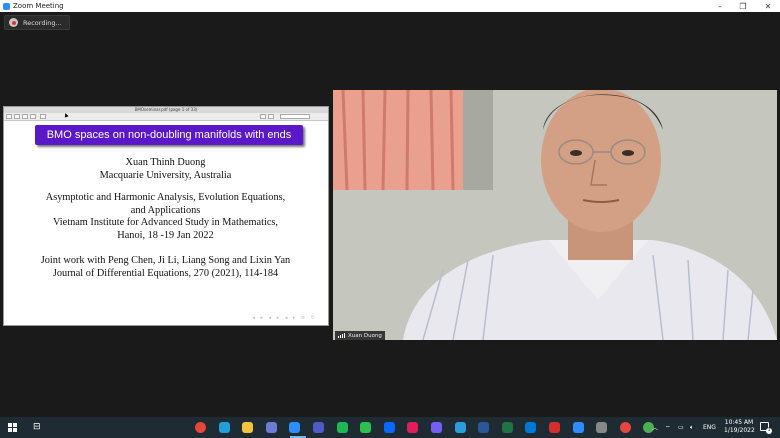  Describe the element at coordinates (342, 427) in the screenshot. I see `spotify-icon` at that location.